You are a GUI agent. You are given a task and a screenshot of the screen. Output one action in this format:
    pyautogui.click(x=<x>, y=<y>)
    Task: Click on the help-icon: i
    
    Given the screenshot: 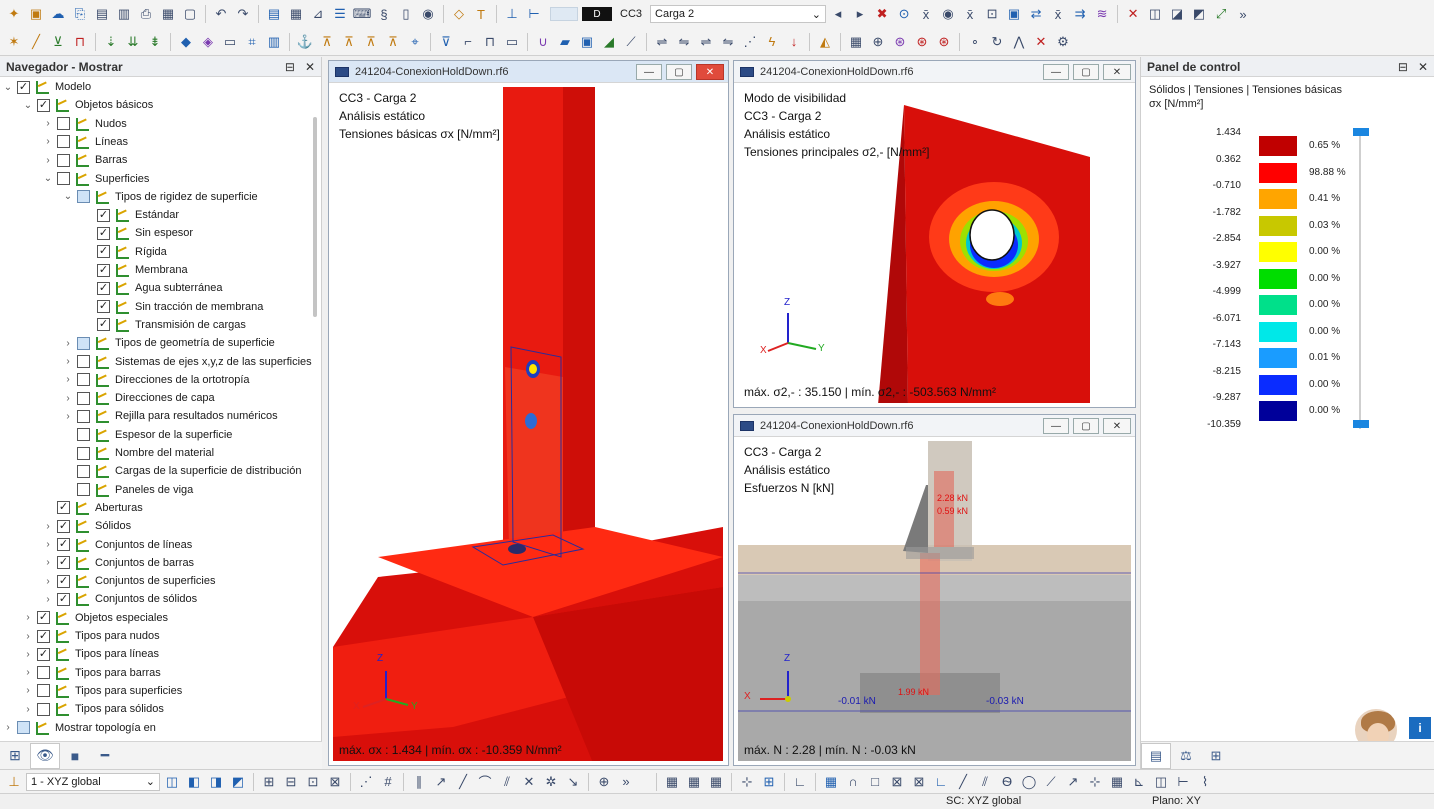 What is the action you would take?
    pyautogui.click(x=1420, y=728)
    